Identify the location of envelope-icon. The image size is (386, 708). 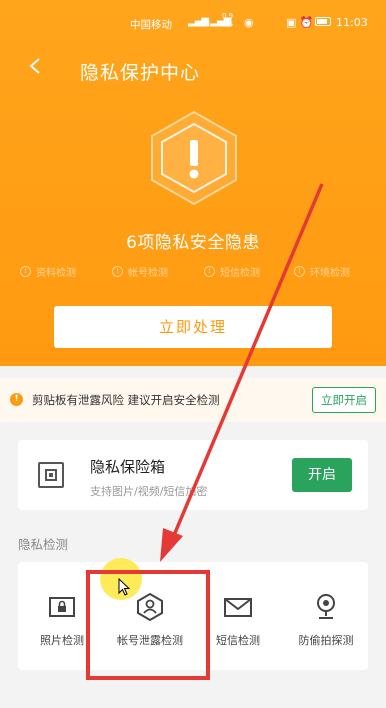
(238, 607).